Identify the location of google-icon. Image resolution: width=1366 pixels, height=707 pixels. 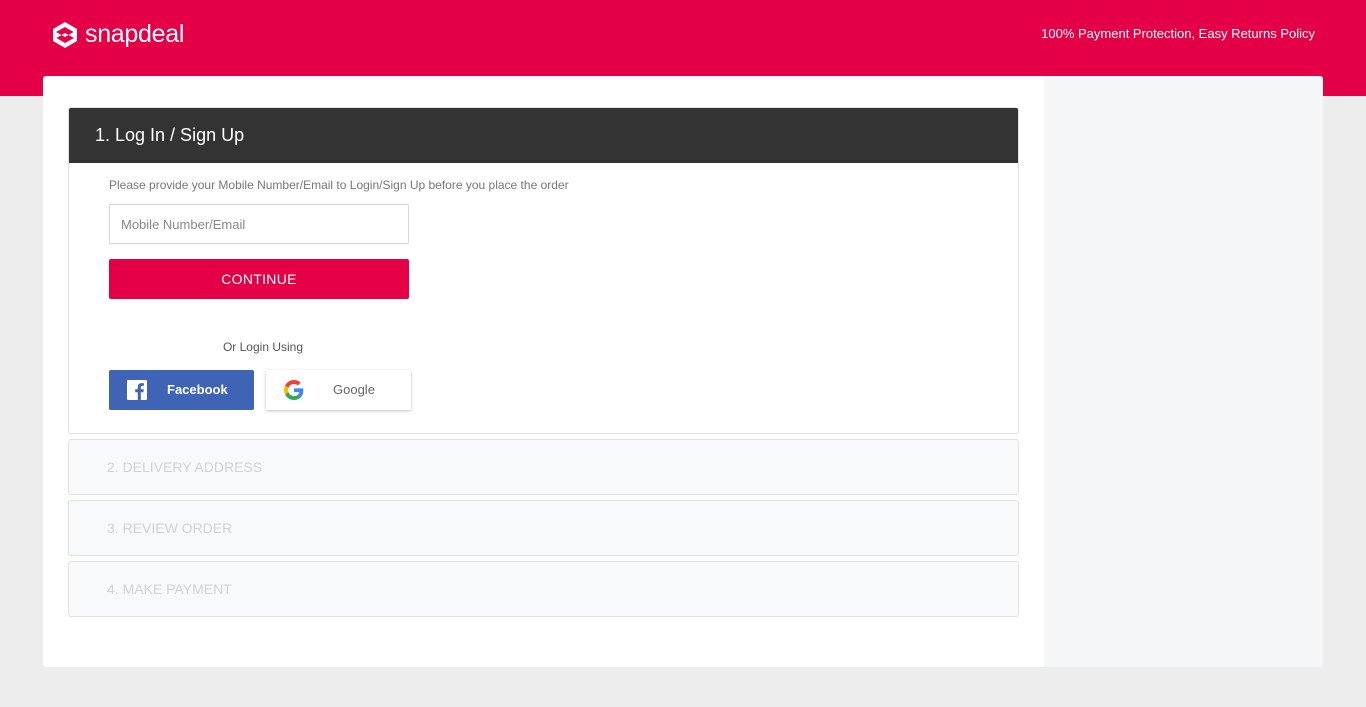
(294, 390).